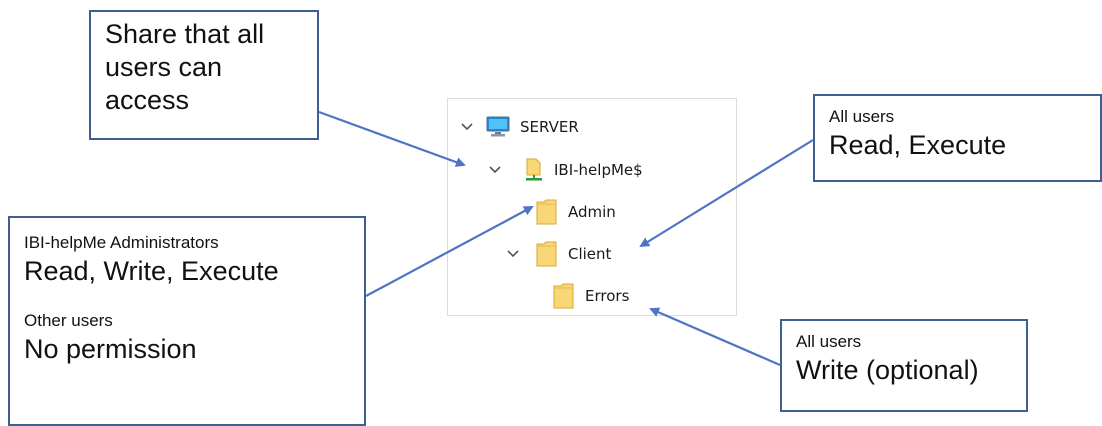  I want to click on callout-errors-who: All users, so click(829, 341).